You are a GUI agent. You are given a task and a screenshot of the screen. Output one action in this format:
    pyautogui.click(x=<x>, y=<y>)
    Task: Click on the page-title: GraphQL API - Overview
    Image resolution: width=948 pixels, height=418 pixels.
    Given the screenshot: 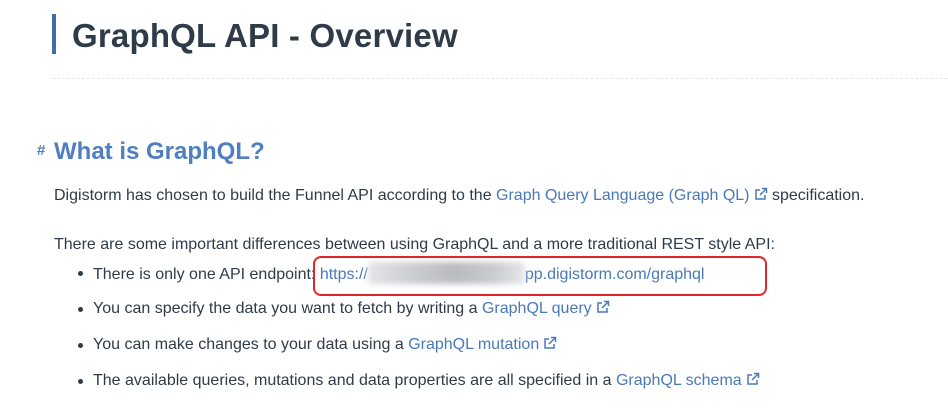 What is the action you would take?
    pyautogui.click(x=265, y=35)
    